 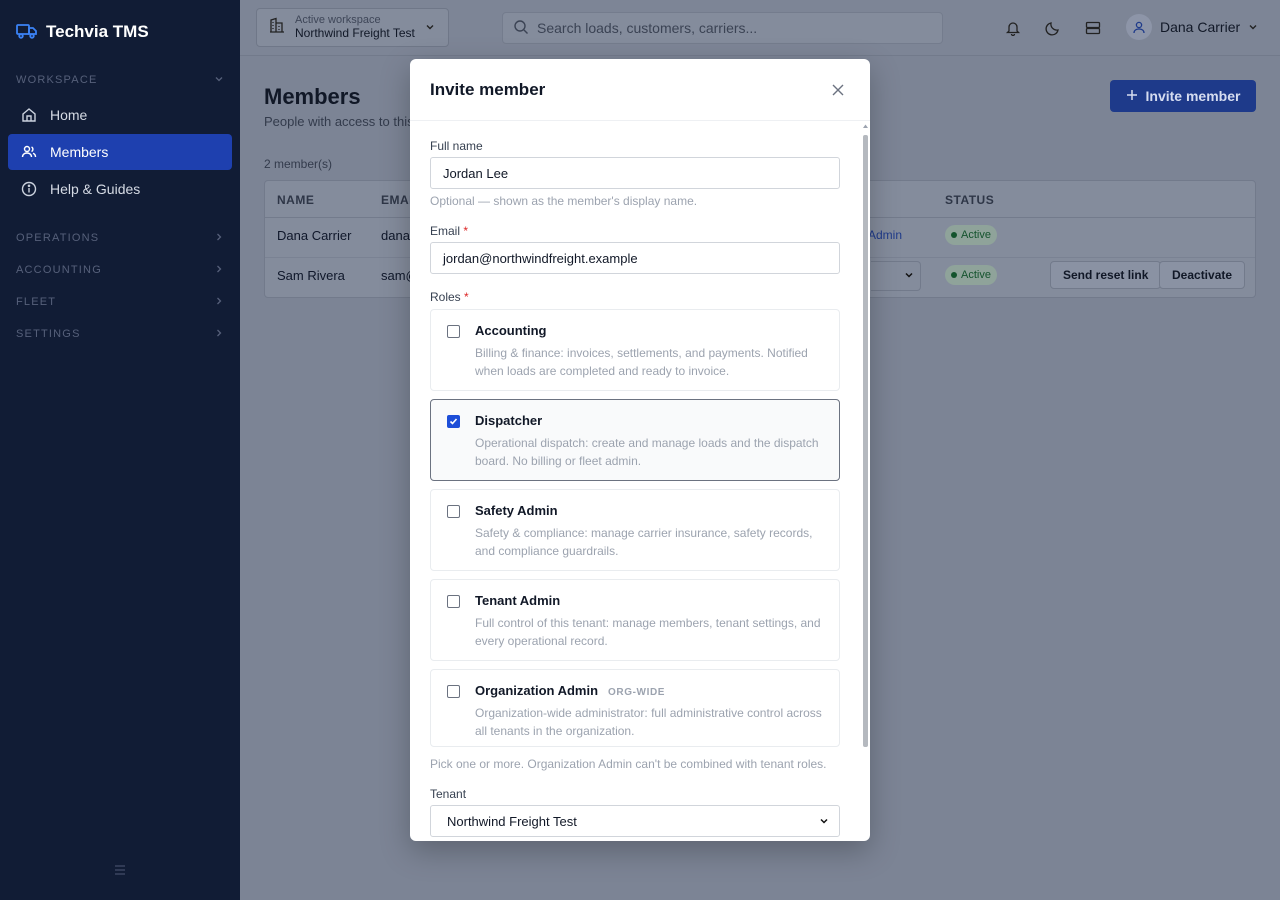 What do you see at coordinates (120, 80) in the screenshot?
I see `section-workspace: WORKSPACE` at bounding box center [120, 80].